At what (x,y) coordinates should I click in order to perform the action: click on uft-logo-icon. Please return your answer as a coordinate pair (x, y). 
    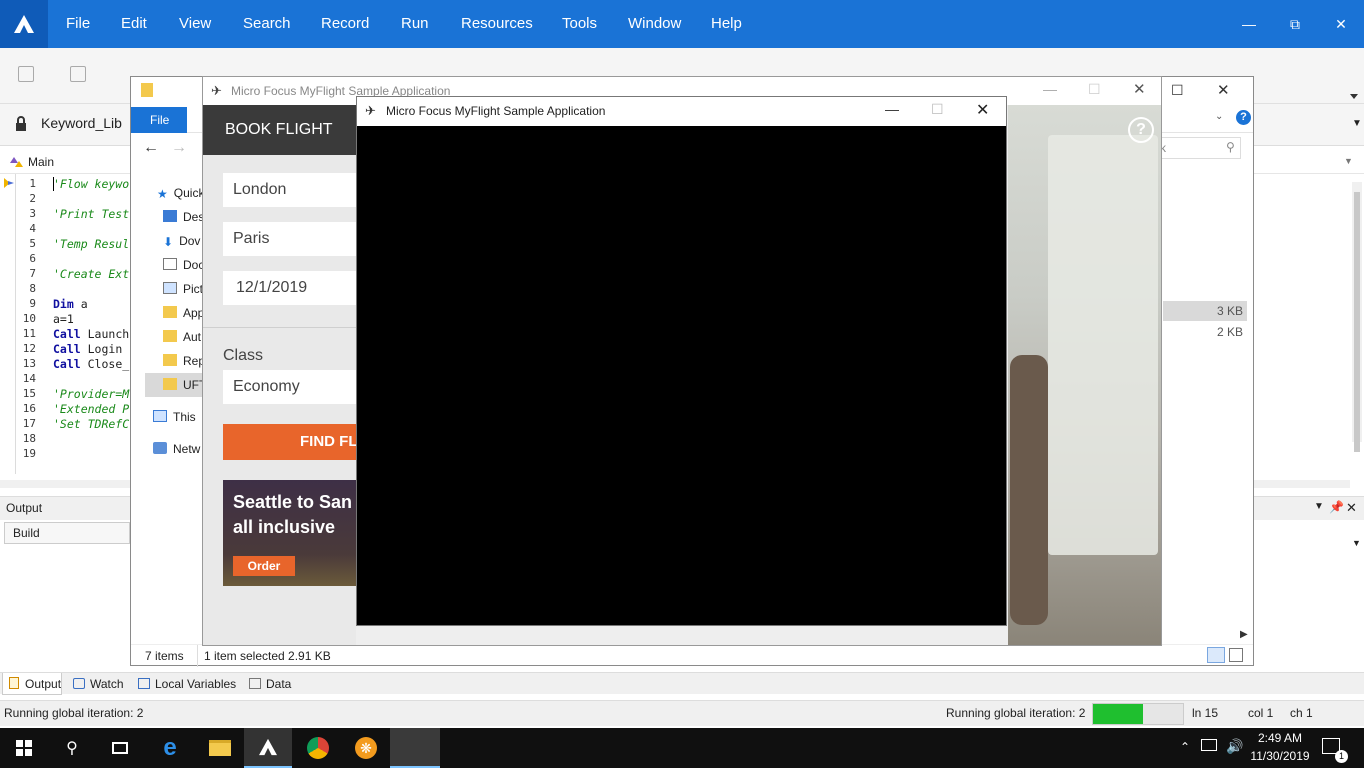
    Looking at the image, I should click on (24, 24).